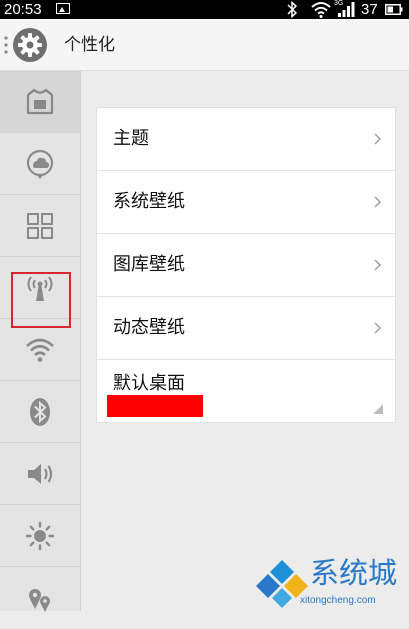 Image resolution: width=409 pixels, height=629 pixels. What do you see at coordinates (204, 9) in the screenshot?
I see `status-bar: 20:53 3G 37` at bounding box center [204, 9].